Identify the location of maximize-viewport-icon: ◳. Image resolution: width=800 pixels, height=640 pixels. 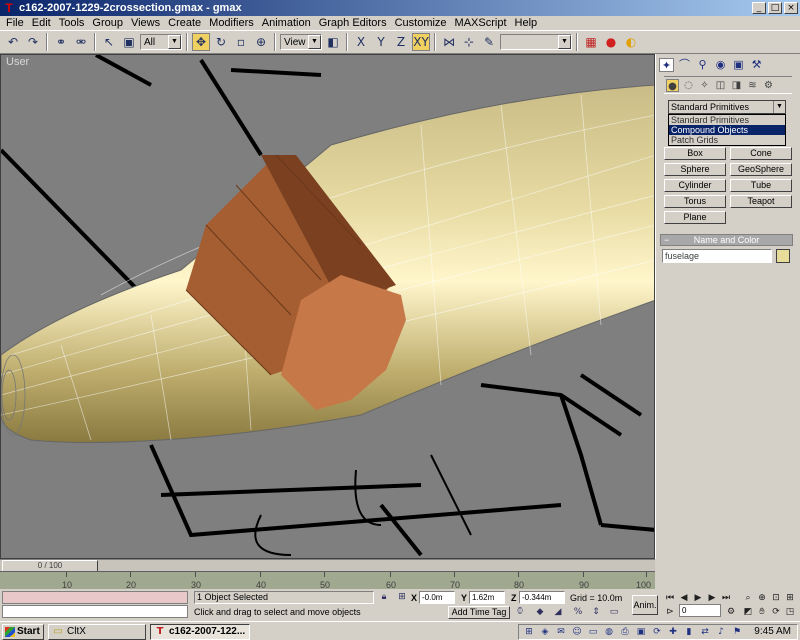
(790, 612).